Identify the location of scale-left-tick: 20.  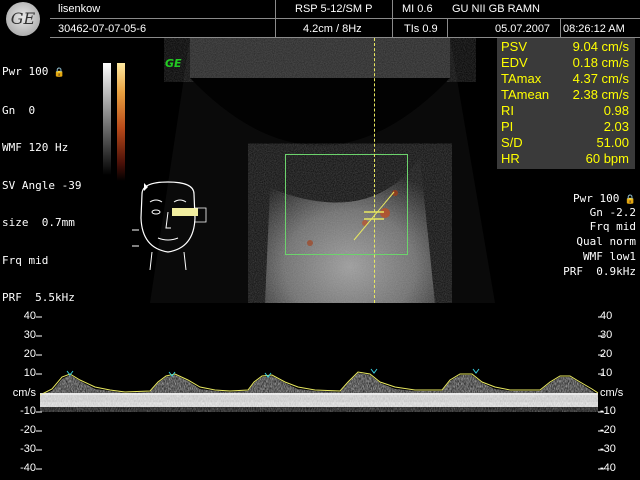
(29, 354).